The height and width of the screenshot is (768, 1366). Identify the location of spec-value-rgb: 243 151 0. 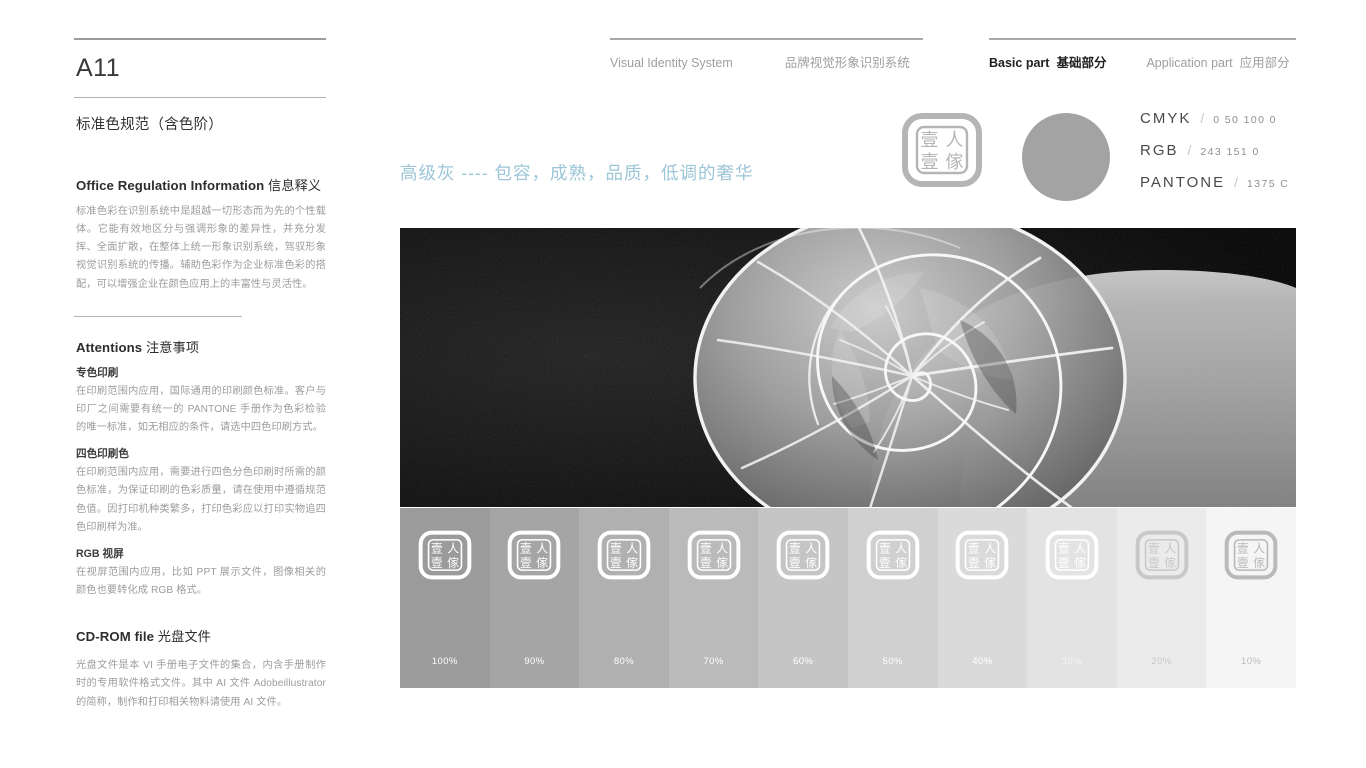
(1230, 152).